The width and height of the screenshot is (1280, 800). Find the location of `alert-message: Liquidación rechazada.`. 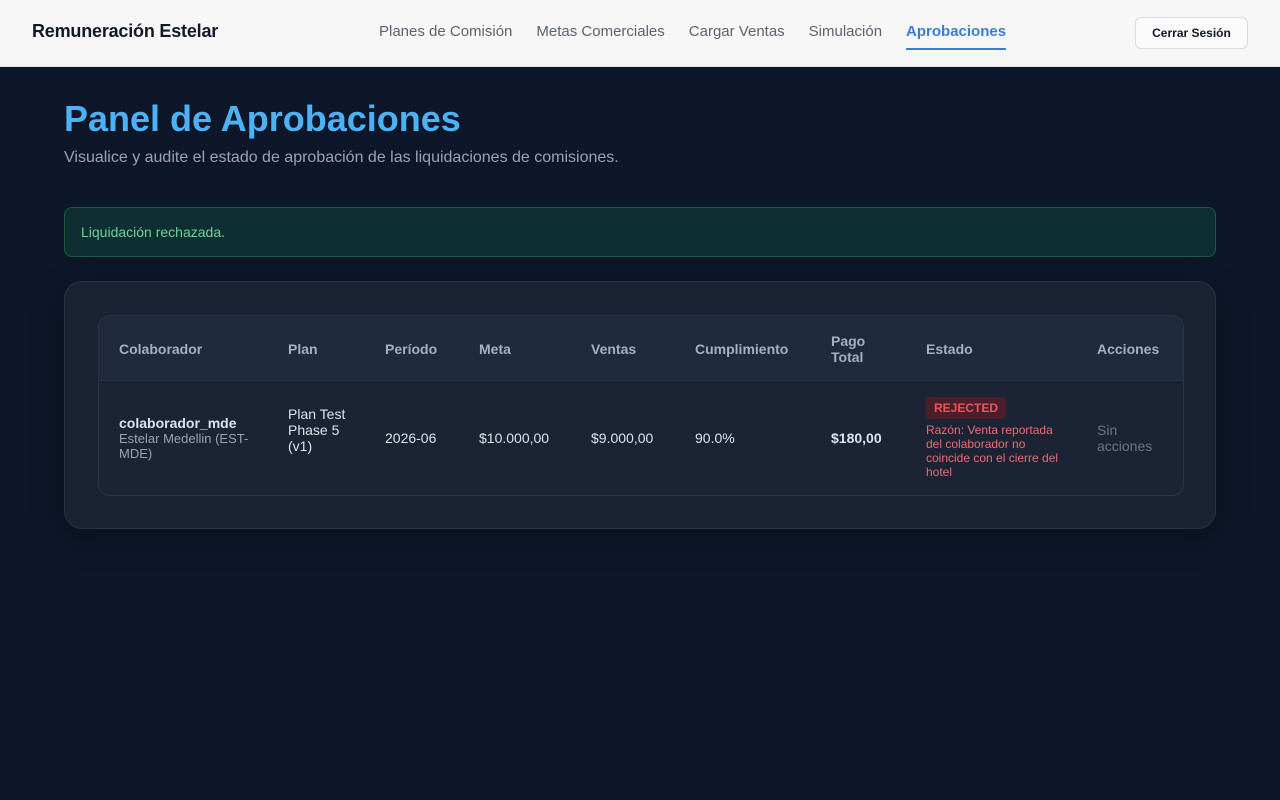

alert-message: Liquidación rechazada. is located at coordinates (153, 232).